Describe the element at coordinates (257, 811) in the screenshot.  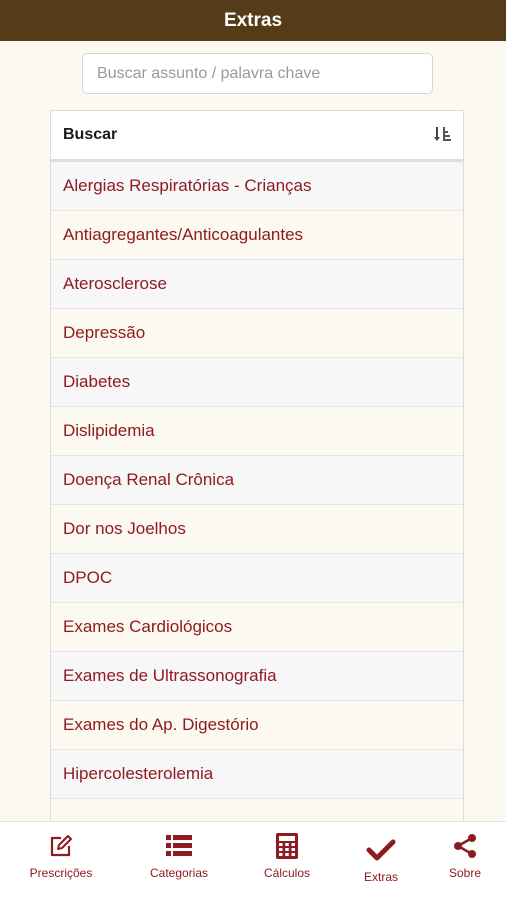
I see `topic-row-partial` at that location.